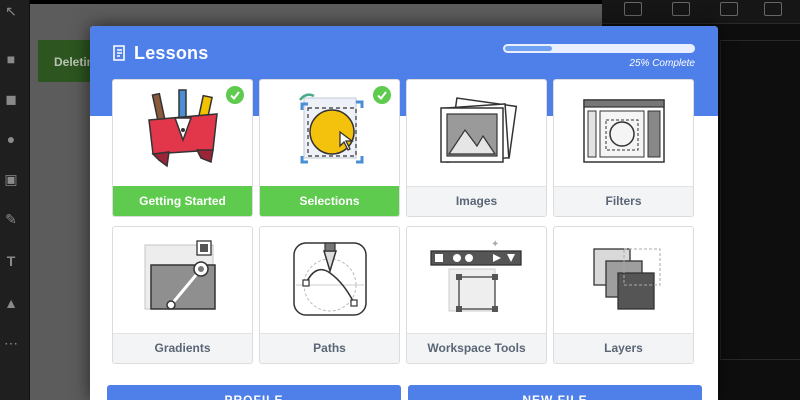  Describe the element at coordinates (254, 392) in the screenshot. I see `profile-button: PROFILE` at that location.